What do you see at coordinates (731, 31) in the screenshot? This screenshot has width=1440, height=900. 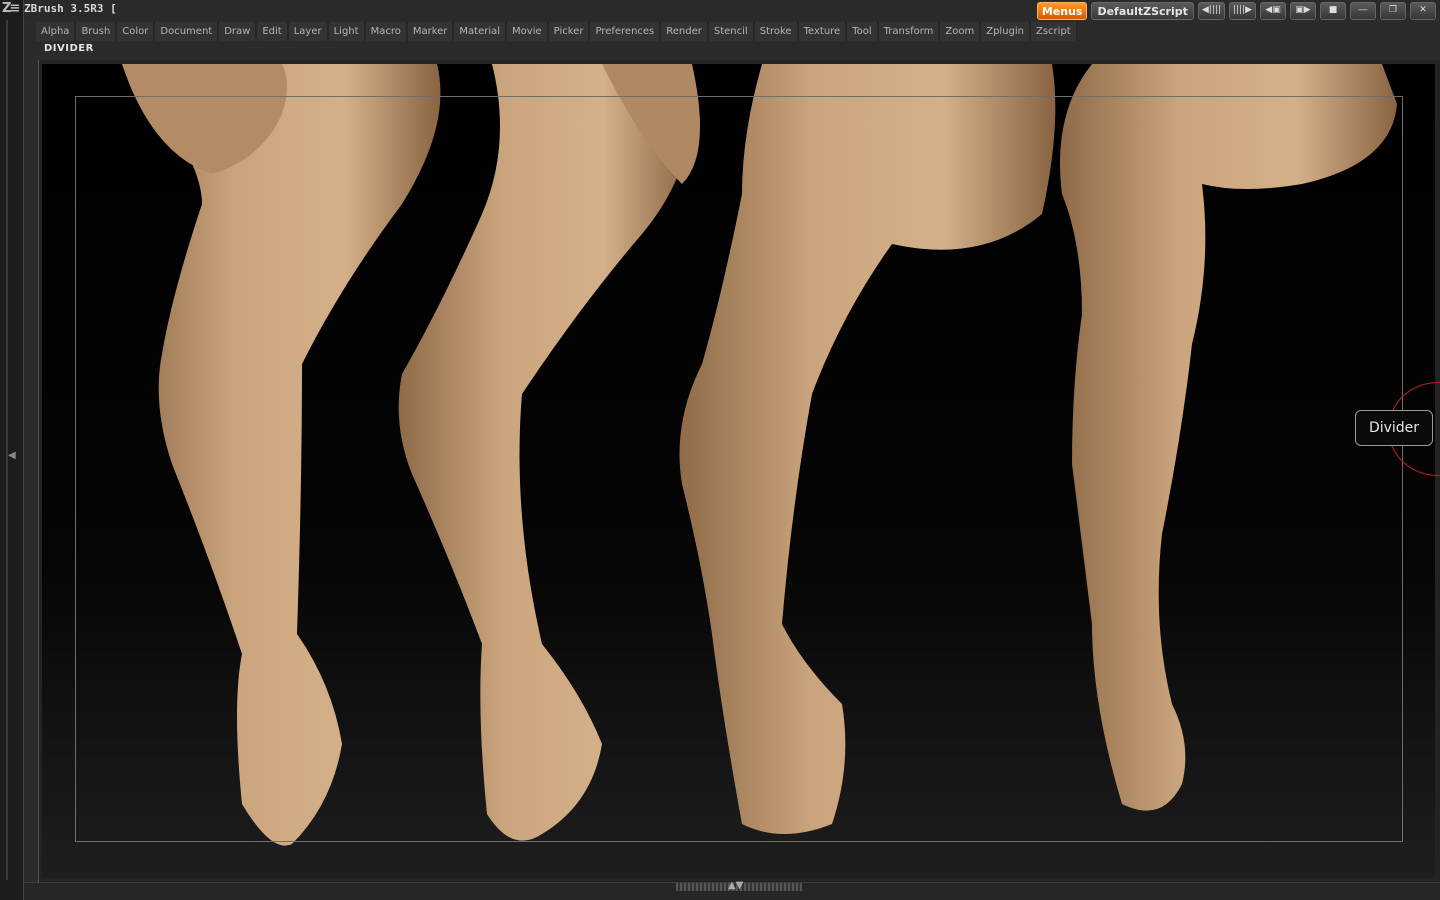 I see `menu-stencil: Stencil` at bounding box center [731, 31].